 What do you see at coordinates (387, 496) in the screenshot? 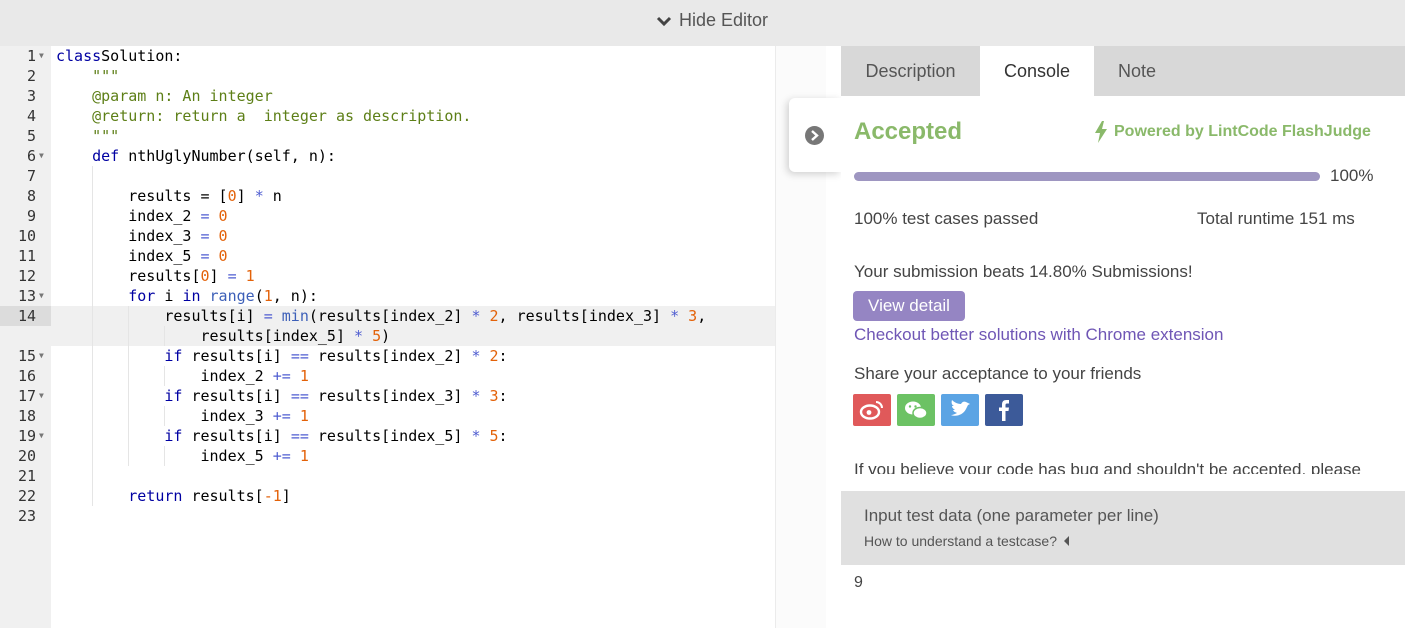
I see `code-line: 22 return results[-1]` at bounding box center [387, 496].